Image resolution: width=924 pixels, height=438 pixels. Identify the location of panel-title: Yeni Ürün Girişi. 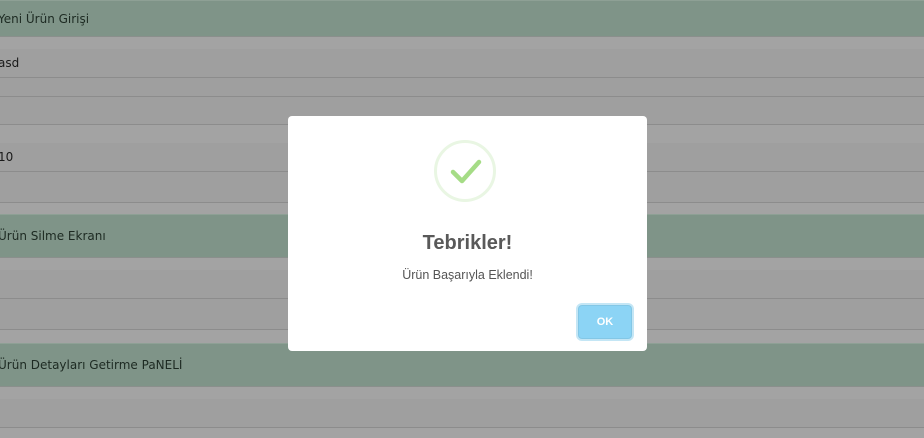
(45, 18).